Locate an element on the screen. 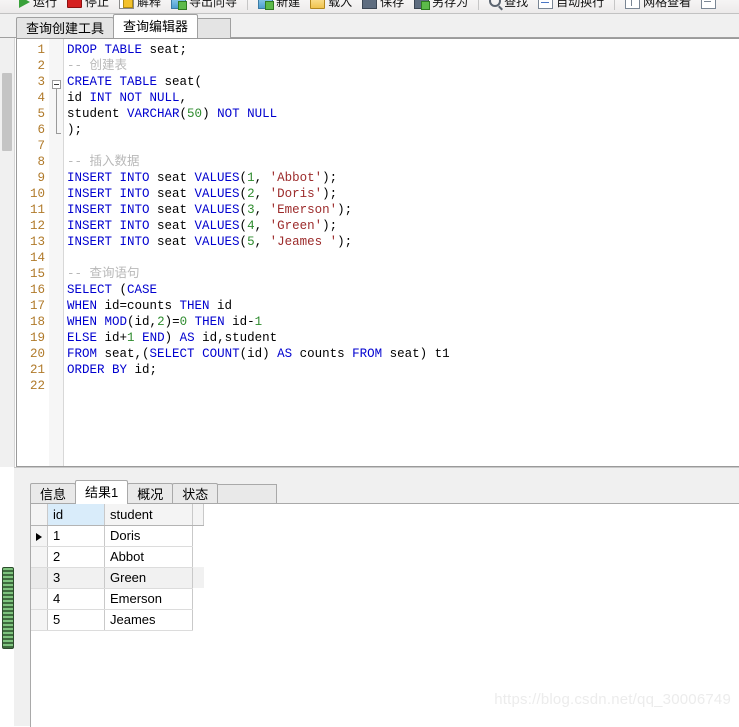  code-line: 3 CREATE TABLE seat( is located at coordinates (378, 82).